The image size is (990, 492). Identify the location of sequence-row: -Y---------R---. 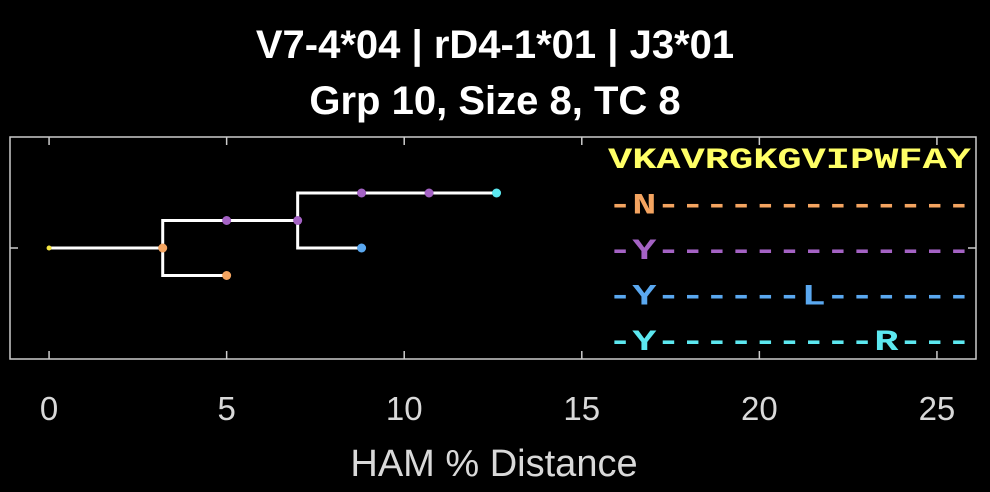
(789, 343).